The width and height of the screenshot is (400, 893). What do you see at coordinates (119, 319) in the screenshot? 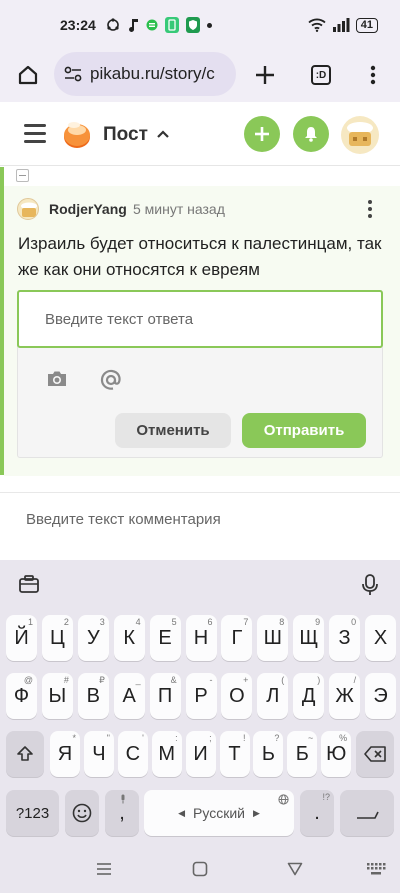
I see `reply-placeholder: Введите текст ответа` at bounding box center [119, 319].